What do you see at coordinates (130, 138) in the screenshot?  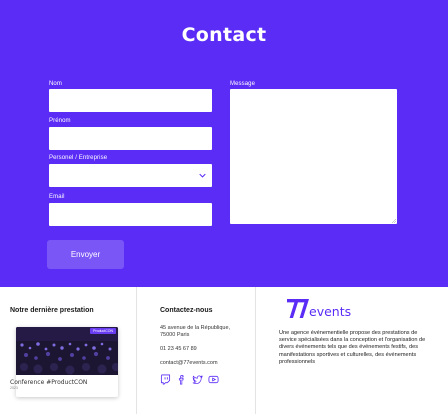 I see `prenom-input` at bounding box center [130, 138].